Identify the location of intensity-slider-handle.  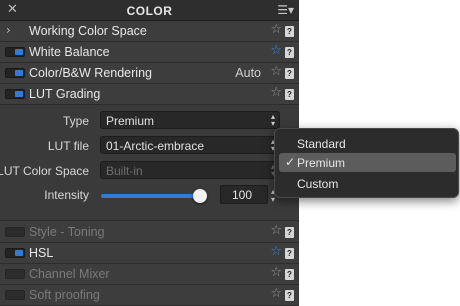
(200, 196).